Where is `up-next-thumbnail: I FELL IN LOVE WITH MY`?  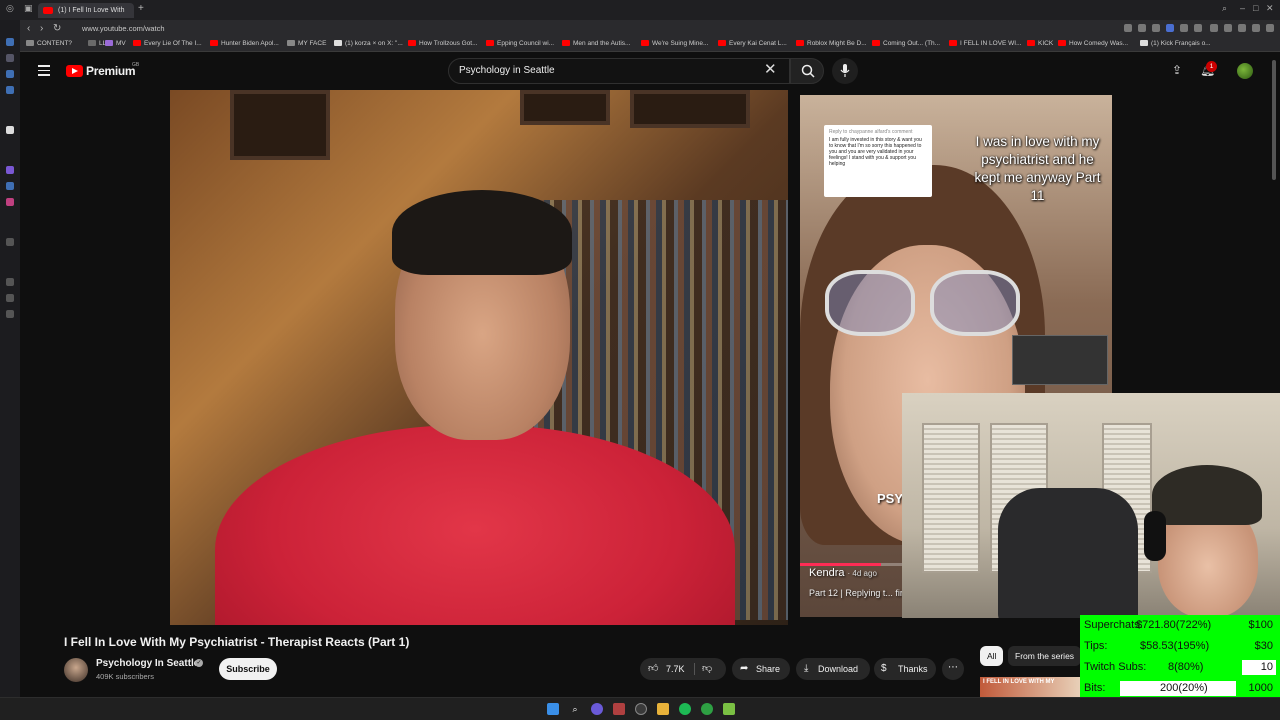
up-next-thumbnail: I FELL IN LOVE WITH MY is located at coordinates (1030, 687).